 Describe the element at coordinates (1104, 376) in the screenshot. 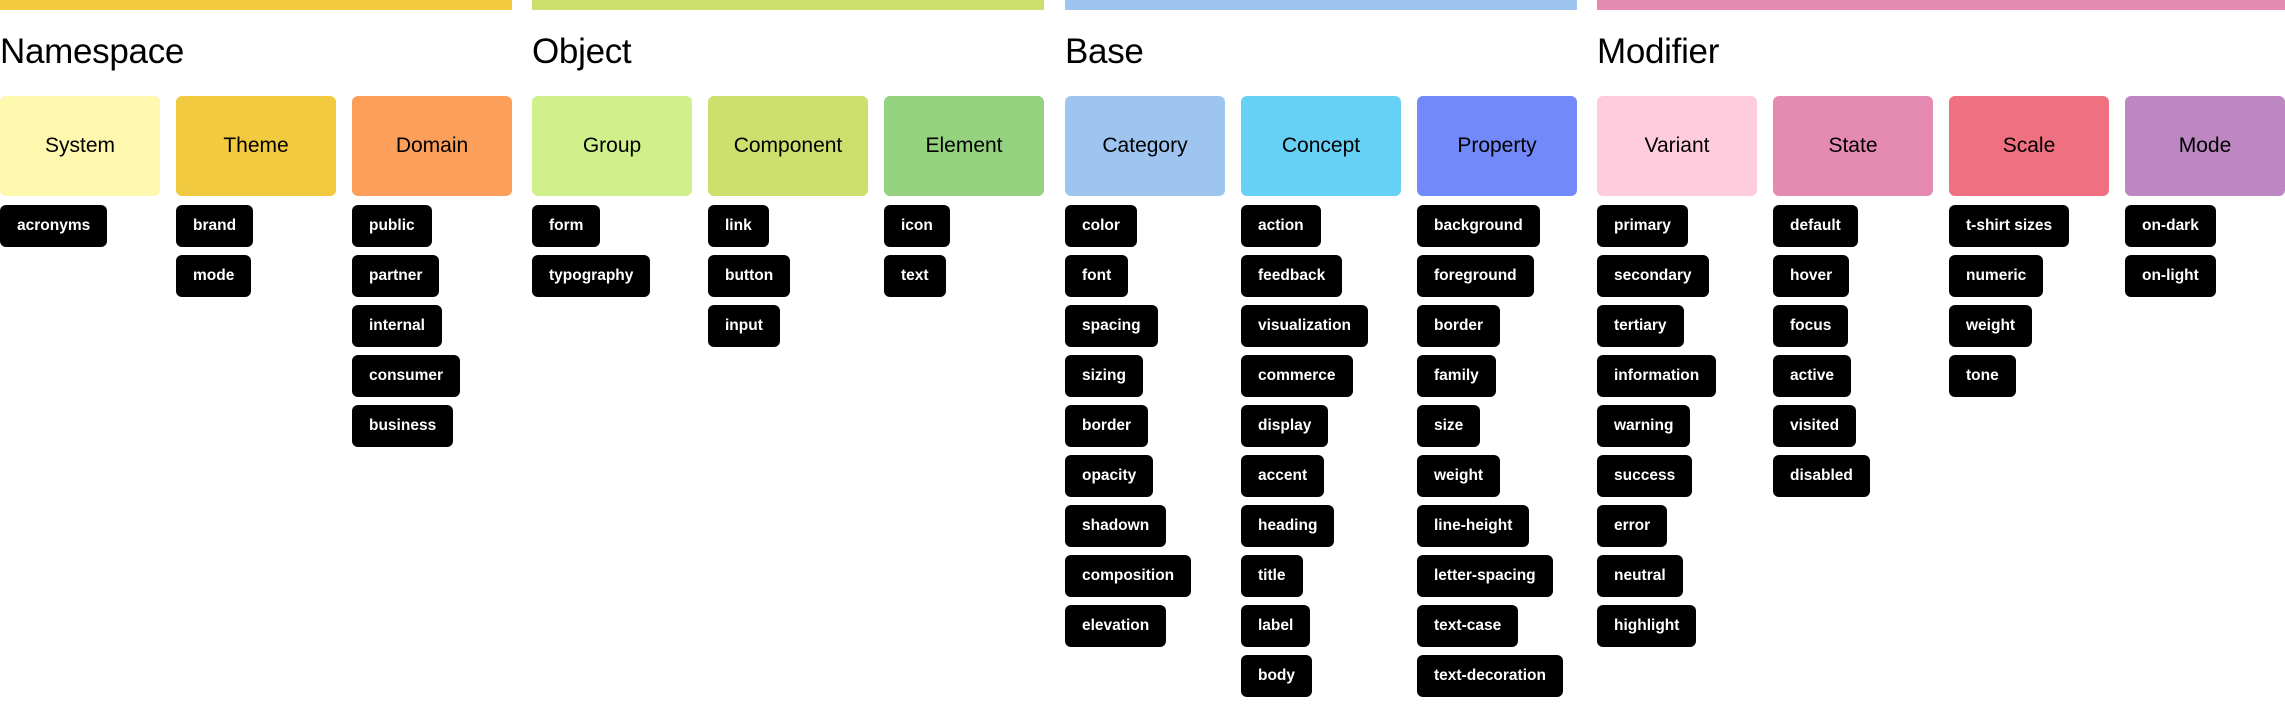

I see `token-tag: sizing` at that location.